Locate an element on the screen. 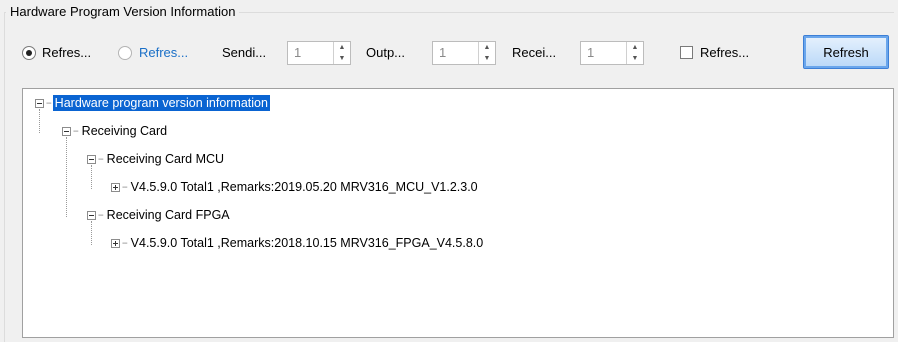  output-spinbox: 1 ▲ ▼ is located at coordinates (464, 53).